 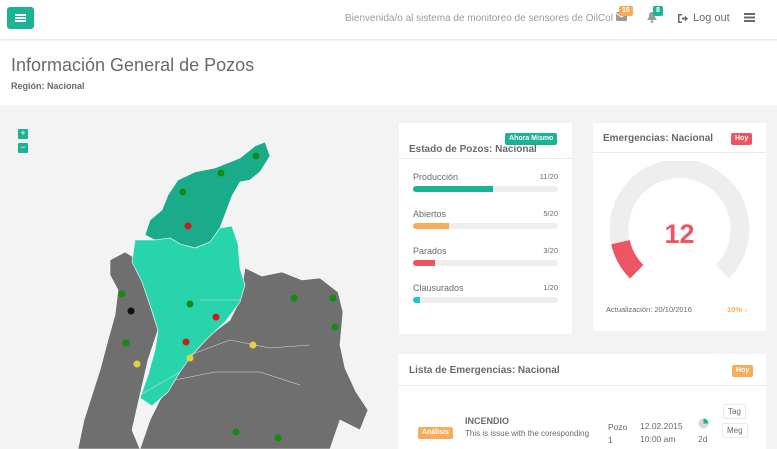 I want to click on stat-clausurados: Clausurados 1/20, so click(x=485, y=293).